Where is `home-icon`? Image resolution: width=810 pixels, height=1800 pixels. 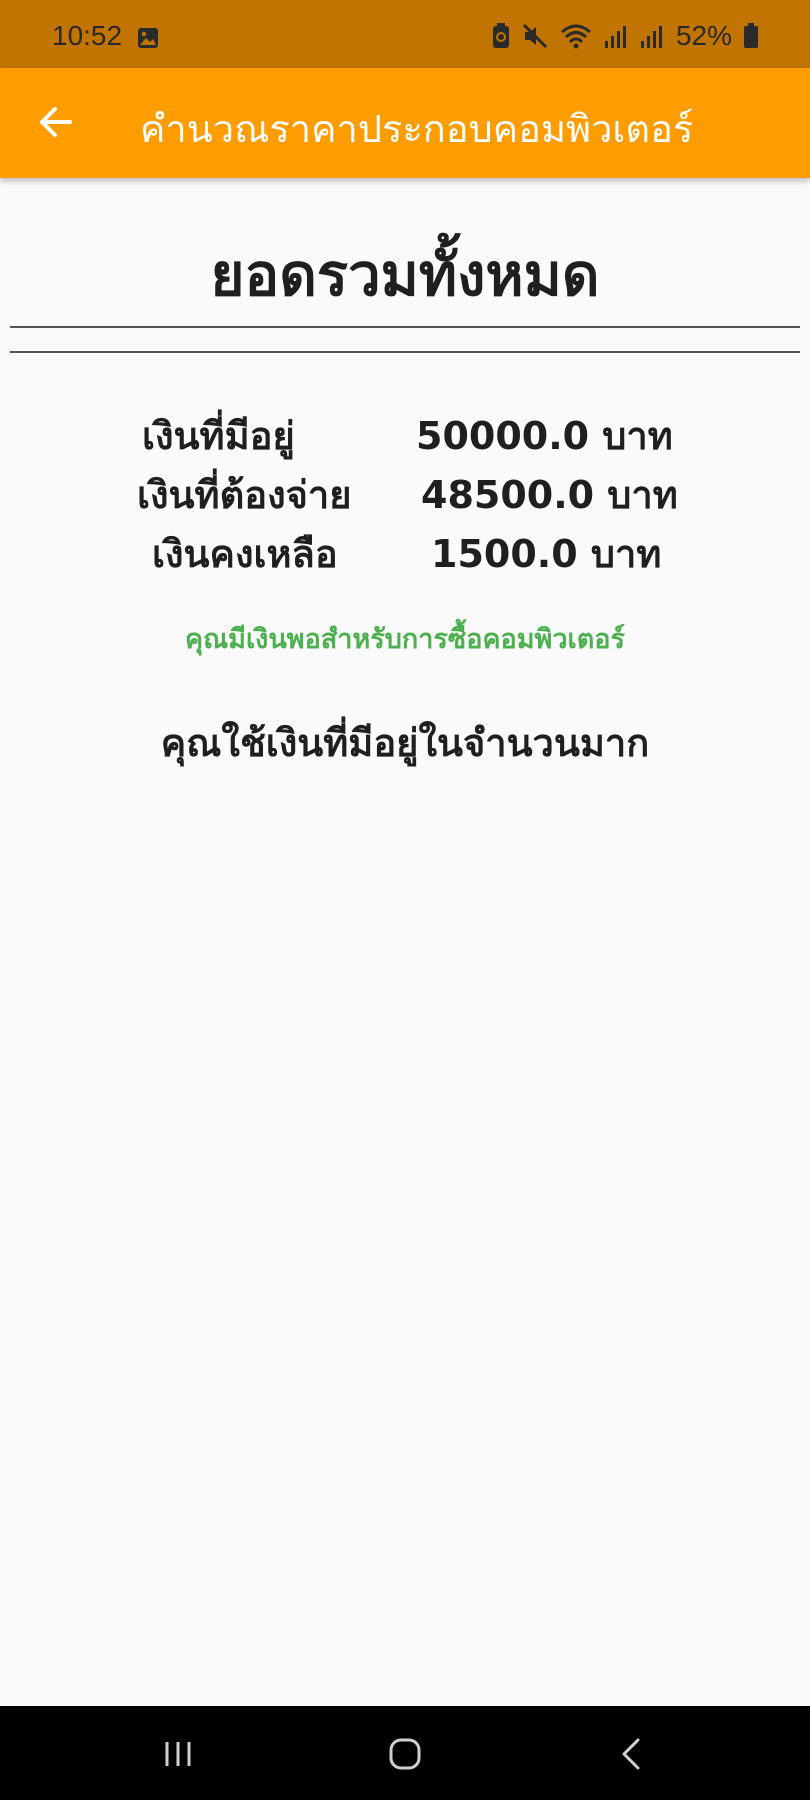
home-icon is located at coordinates (405, 1754).